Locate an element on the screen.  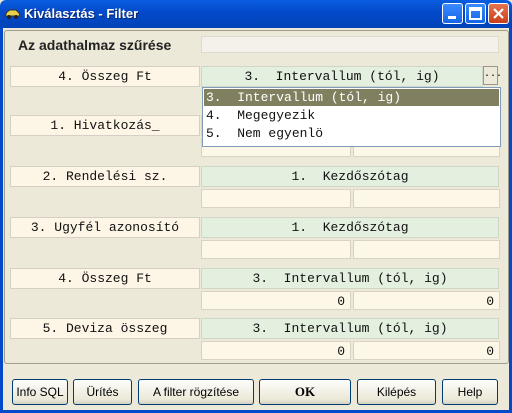
close-icon is located at coordinates (498, 13).